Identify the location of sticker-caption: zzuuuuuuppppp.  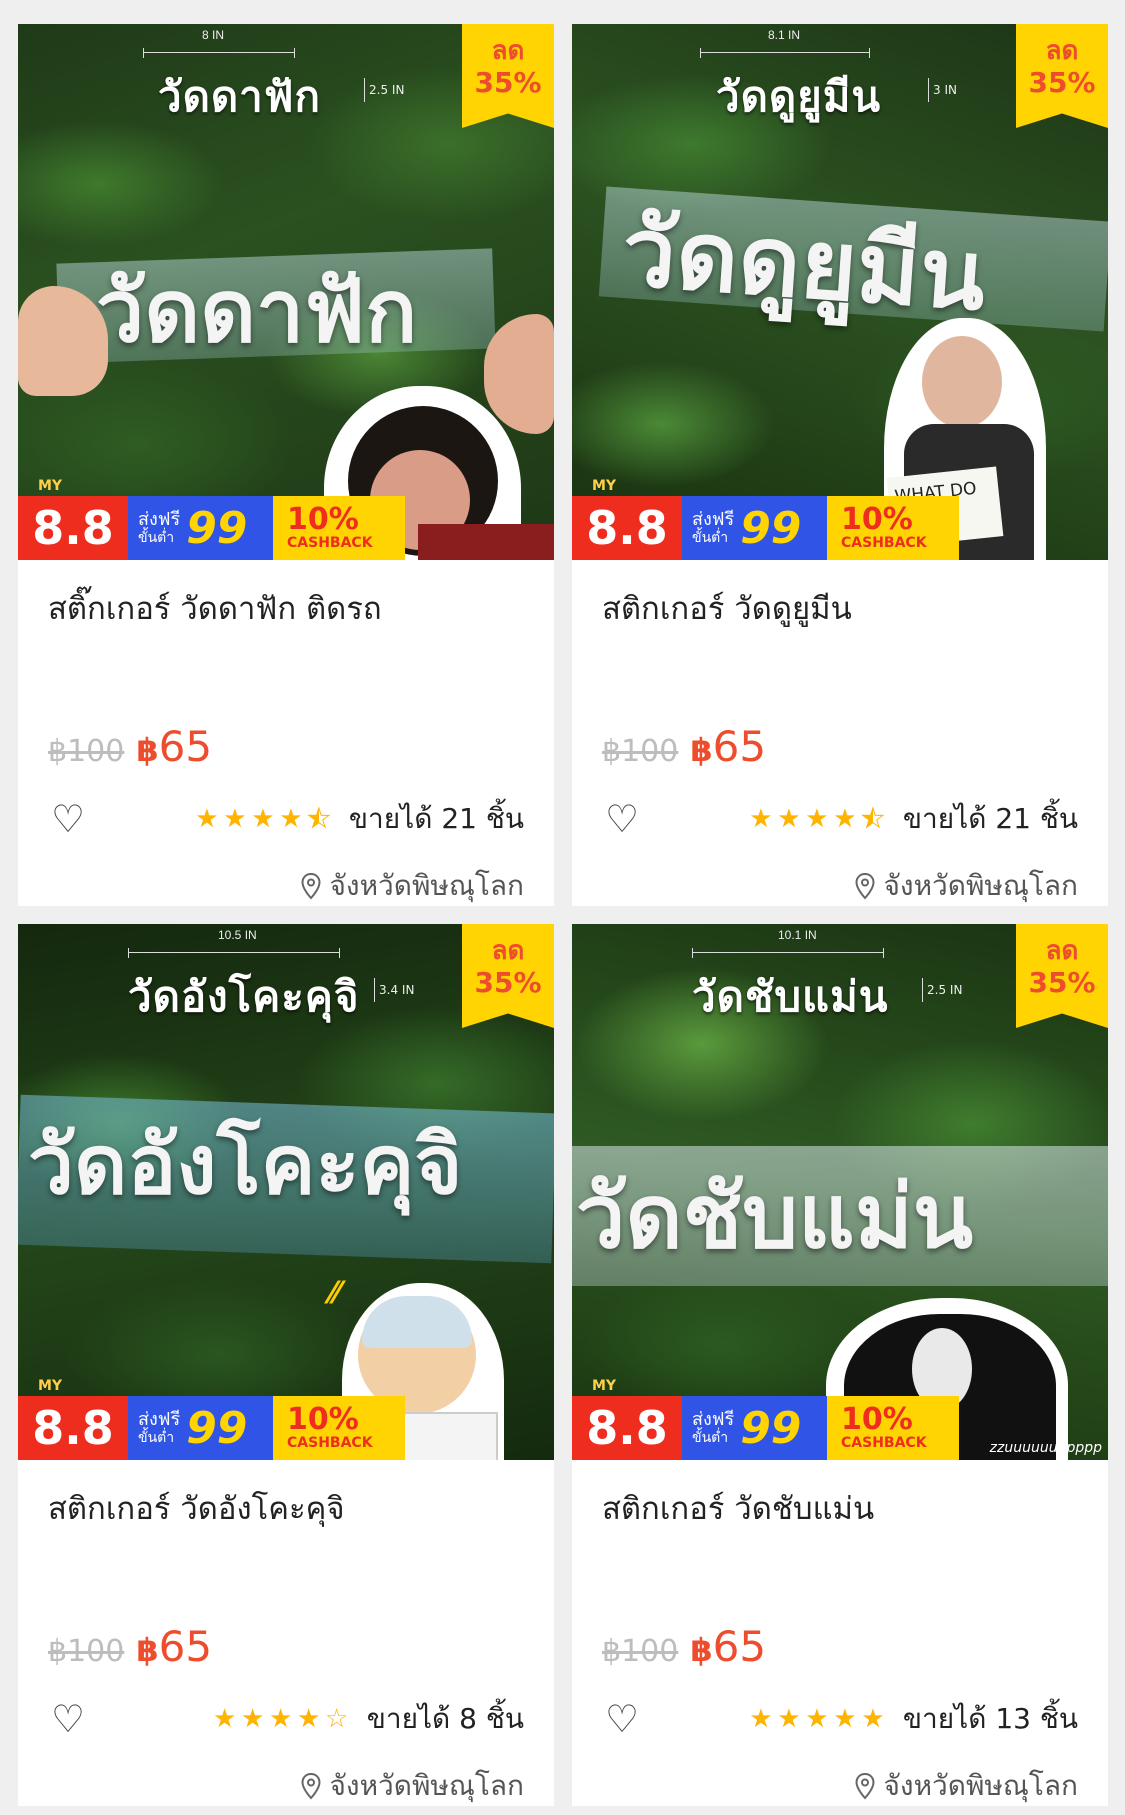
(1045, 1448).